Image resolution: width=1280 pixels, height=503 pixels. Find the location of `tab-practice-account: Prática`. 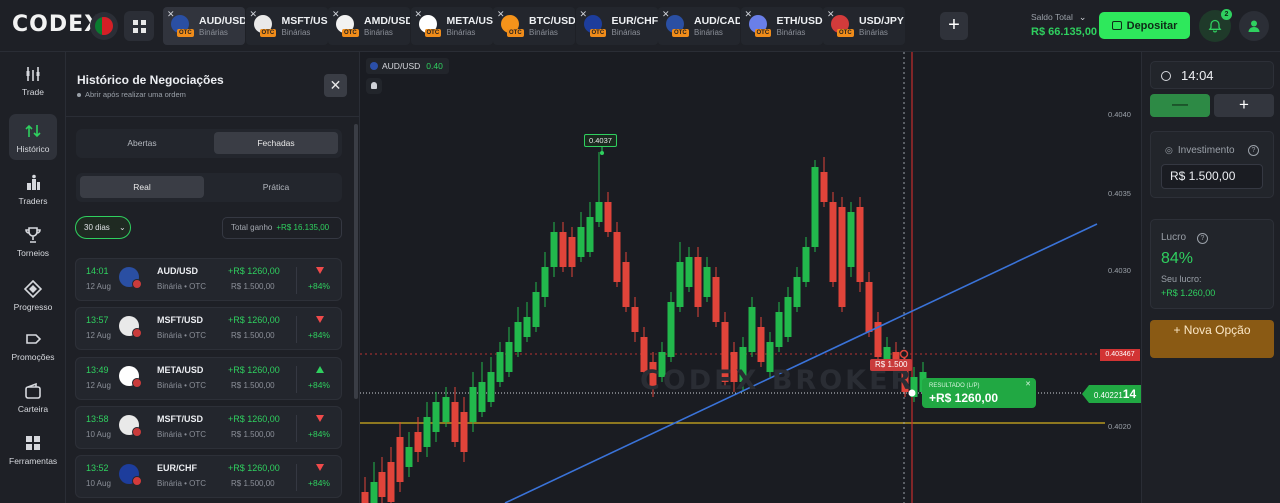

tab-practice-account: Prática is located at coordinates (276, 187).